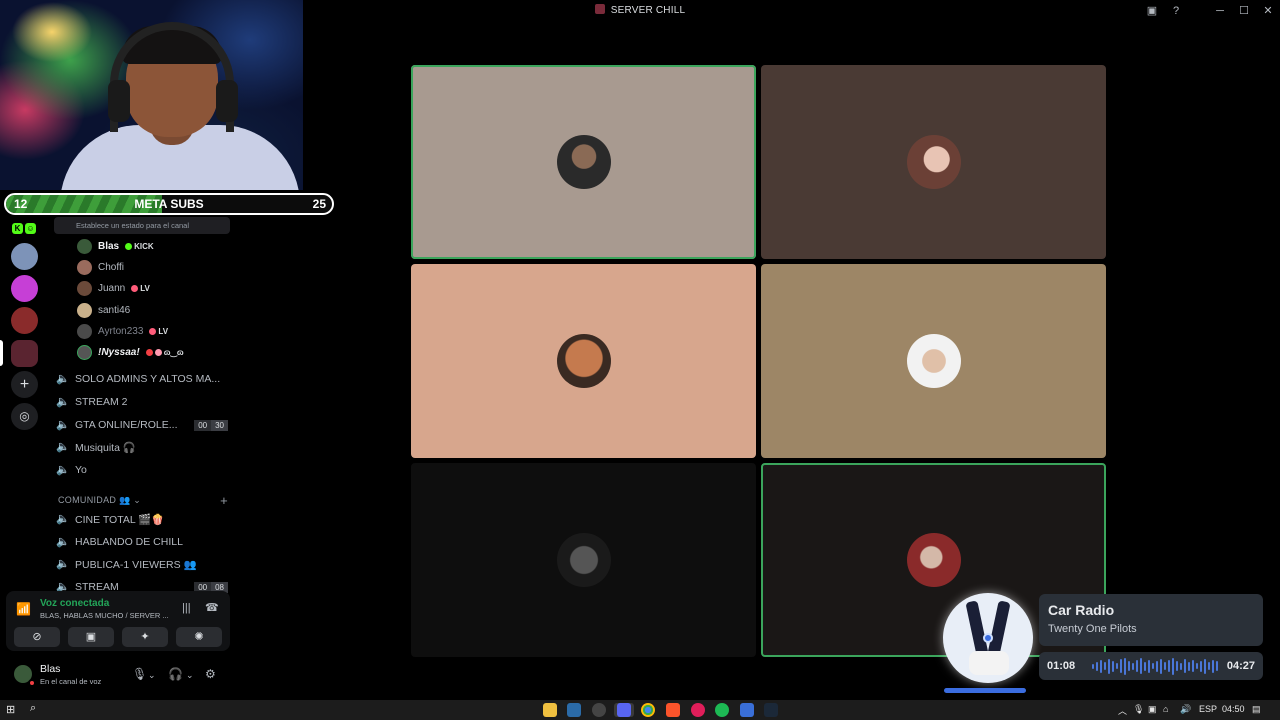  What do you see at coordinates (210, 674) in the screenshot?
I see `gear-icon: ⚙` at bounding box center [210, 674].